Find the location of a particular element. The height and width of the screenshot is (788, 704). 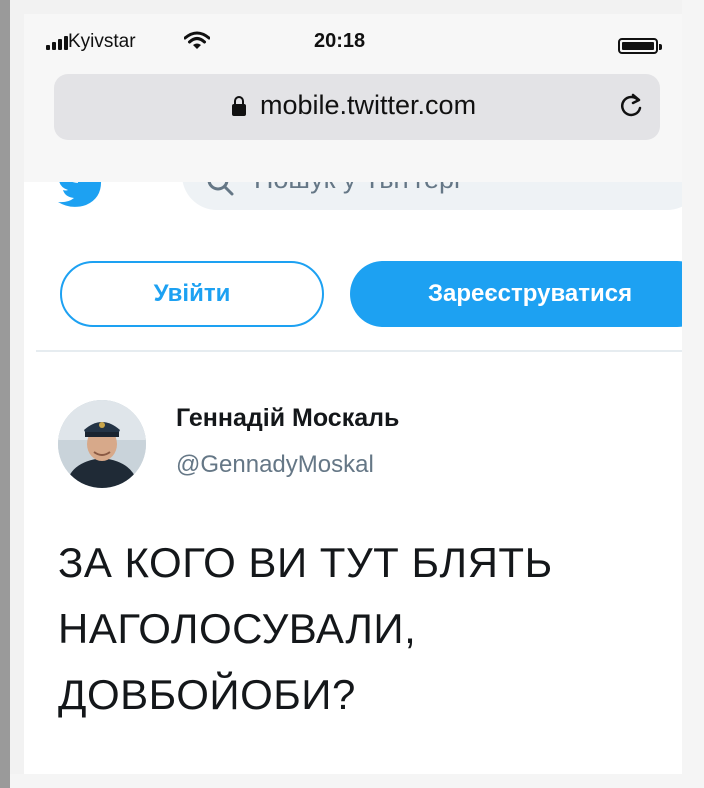

reload-icon is located at coordinates (632, 105).